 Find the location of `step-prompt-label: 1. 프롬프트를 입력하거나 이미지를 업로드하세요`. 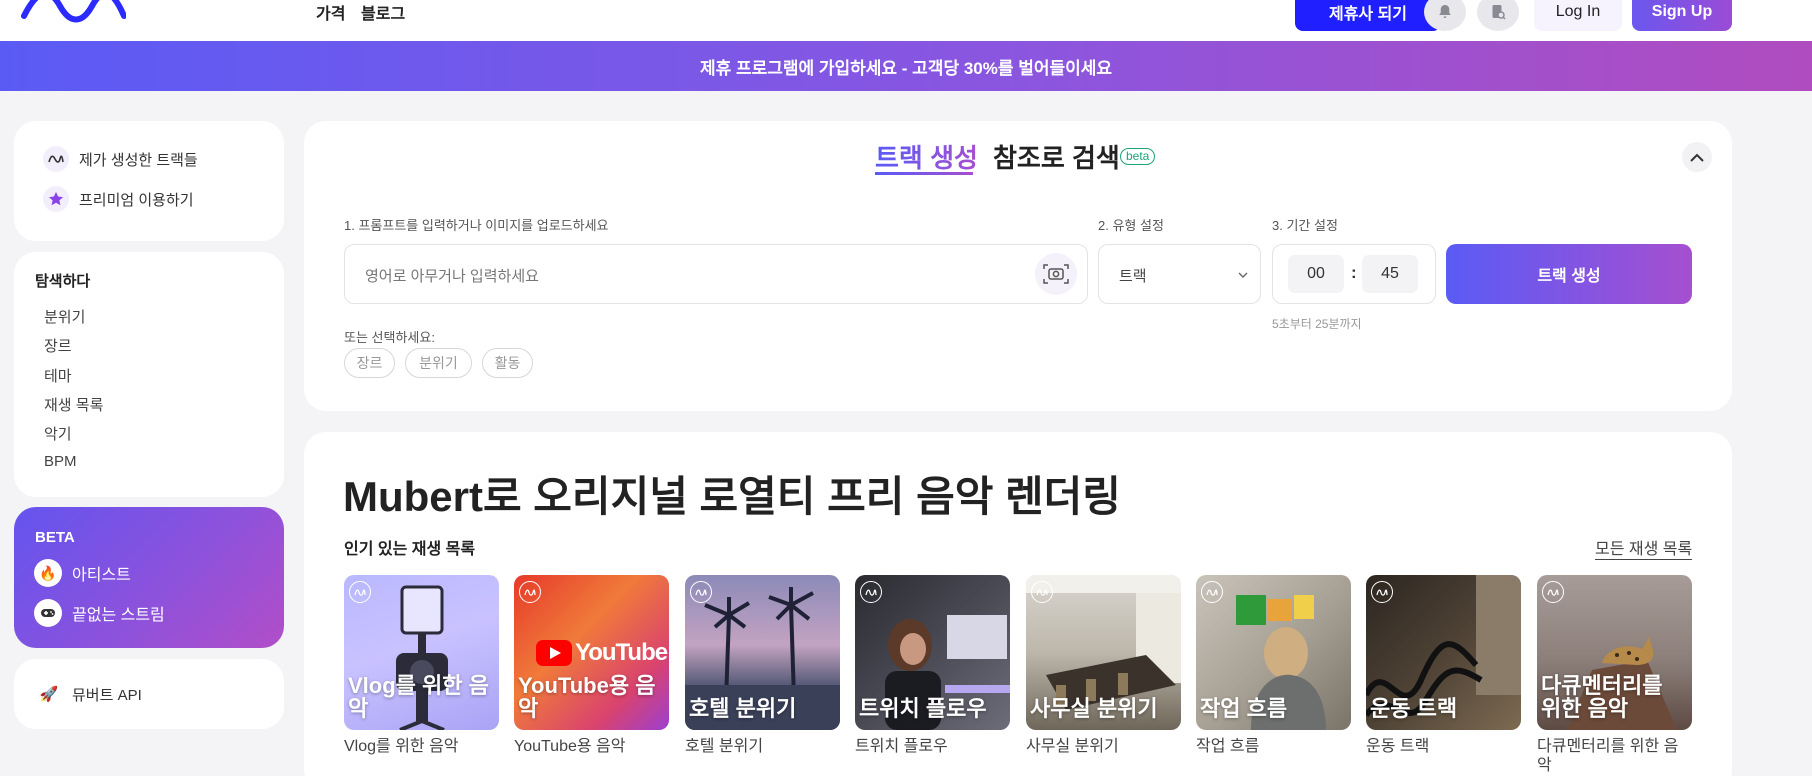

step-prompt-label: 1. 프롬프트를 입력하거나 이미지를 업로드하세요 is located at coordinates (476, 225).